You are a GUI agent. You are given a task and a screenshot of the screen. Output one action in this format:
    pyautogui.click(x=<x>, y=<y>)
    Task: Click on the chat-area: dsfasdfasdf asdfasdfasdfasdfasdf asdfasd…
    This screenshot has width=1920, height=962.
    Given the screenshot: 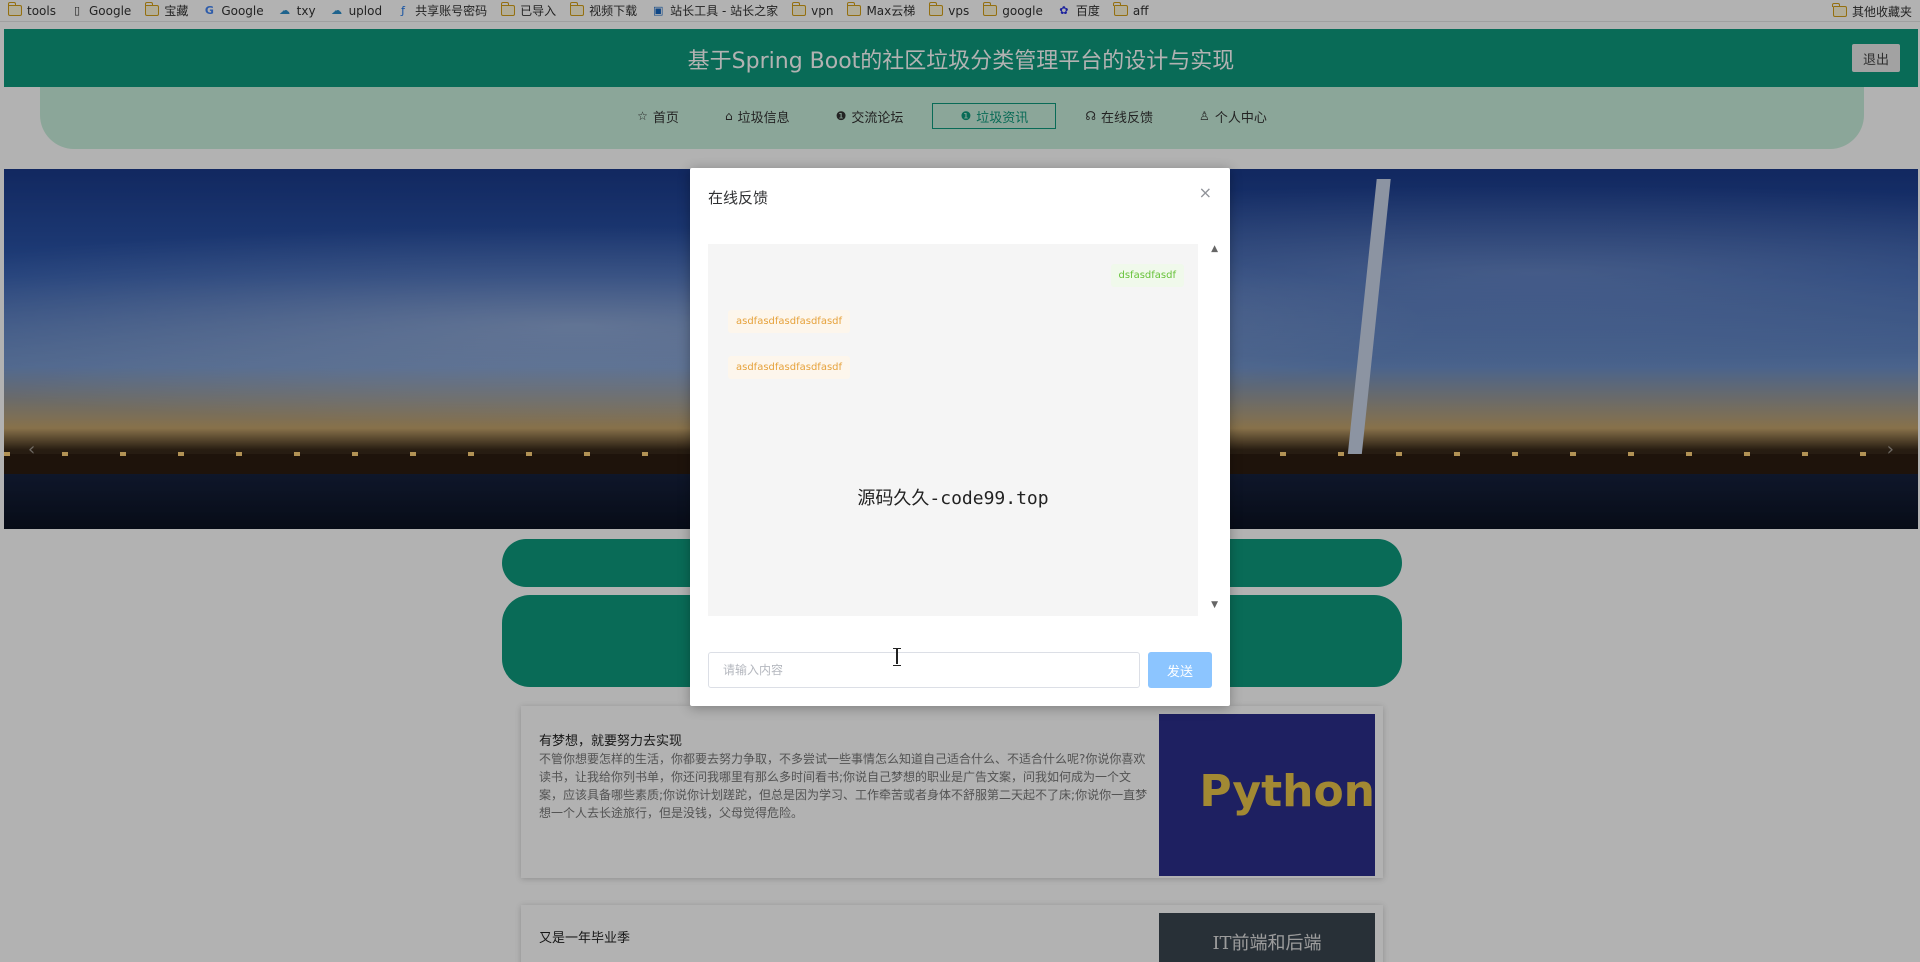 What is the action you would take?
    pyautogui.click(x=953, y=430)
    